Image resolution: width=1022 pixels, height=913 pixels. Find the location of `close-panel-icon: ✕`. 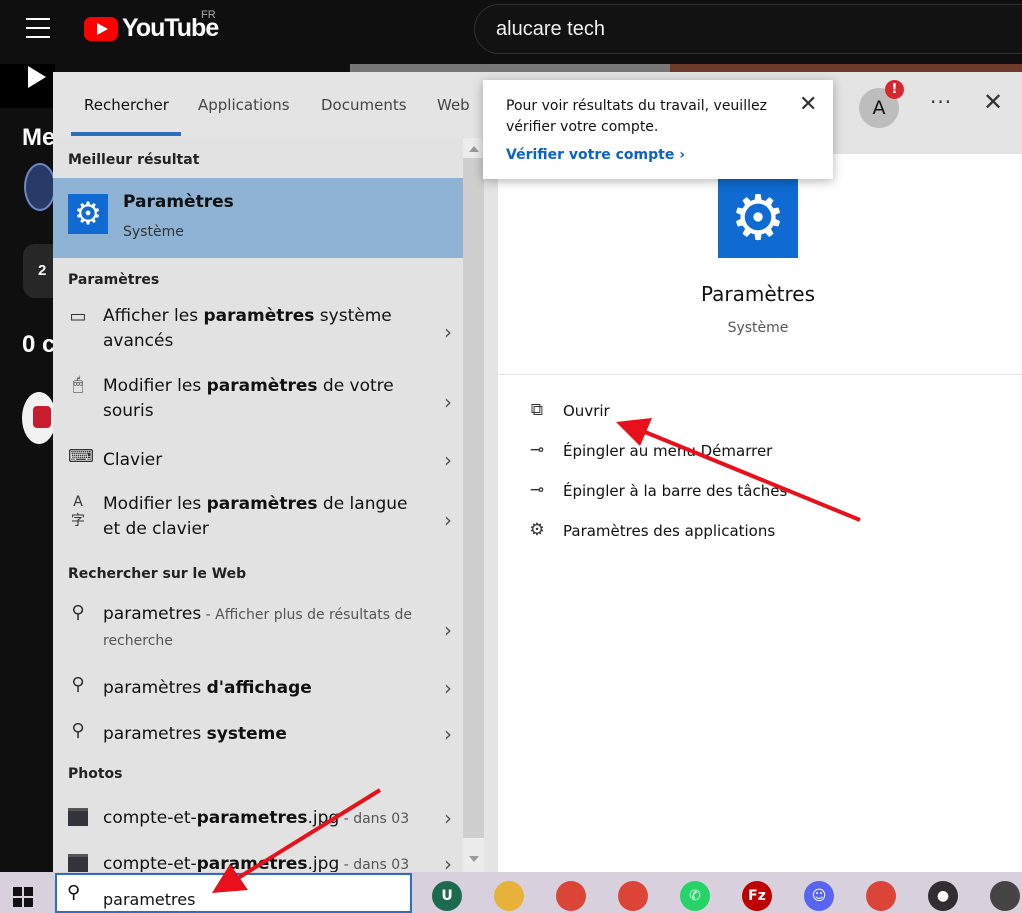

close-panel-icon: ✕ is located at coordinates (993, 102).